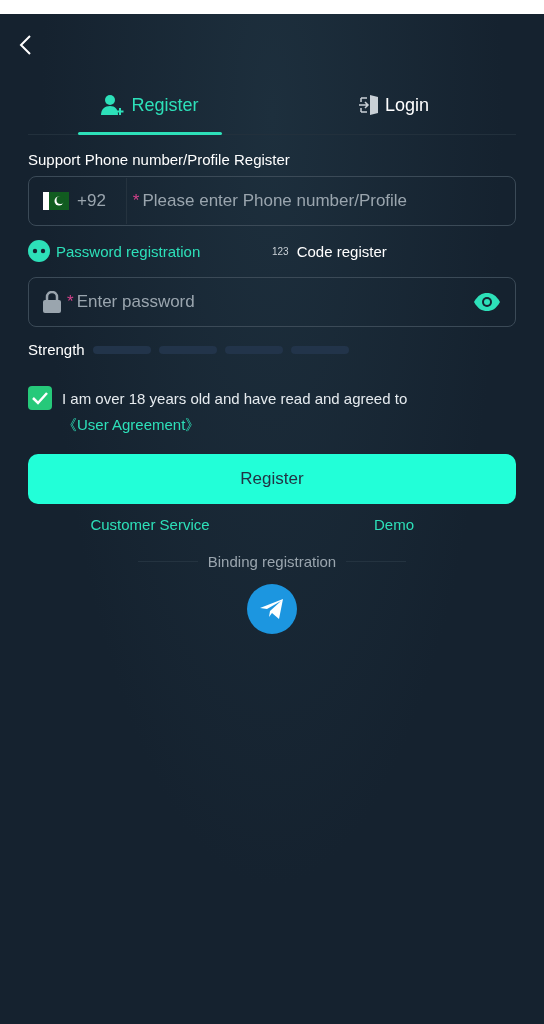 Image resolution: width=544 pixels, height=1024 pixels. Describe the element at coordinates (487, 302) in the screenshot. I see `eye-icon` at that location.